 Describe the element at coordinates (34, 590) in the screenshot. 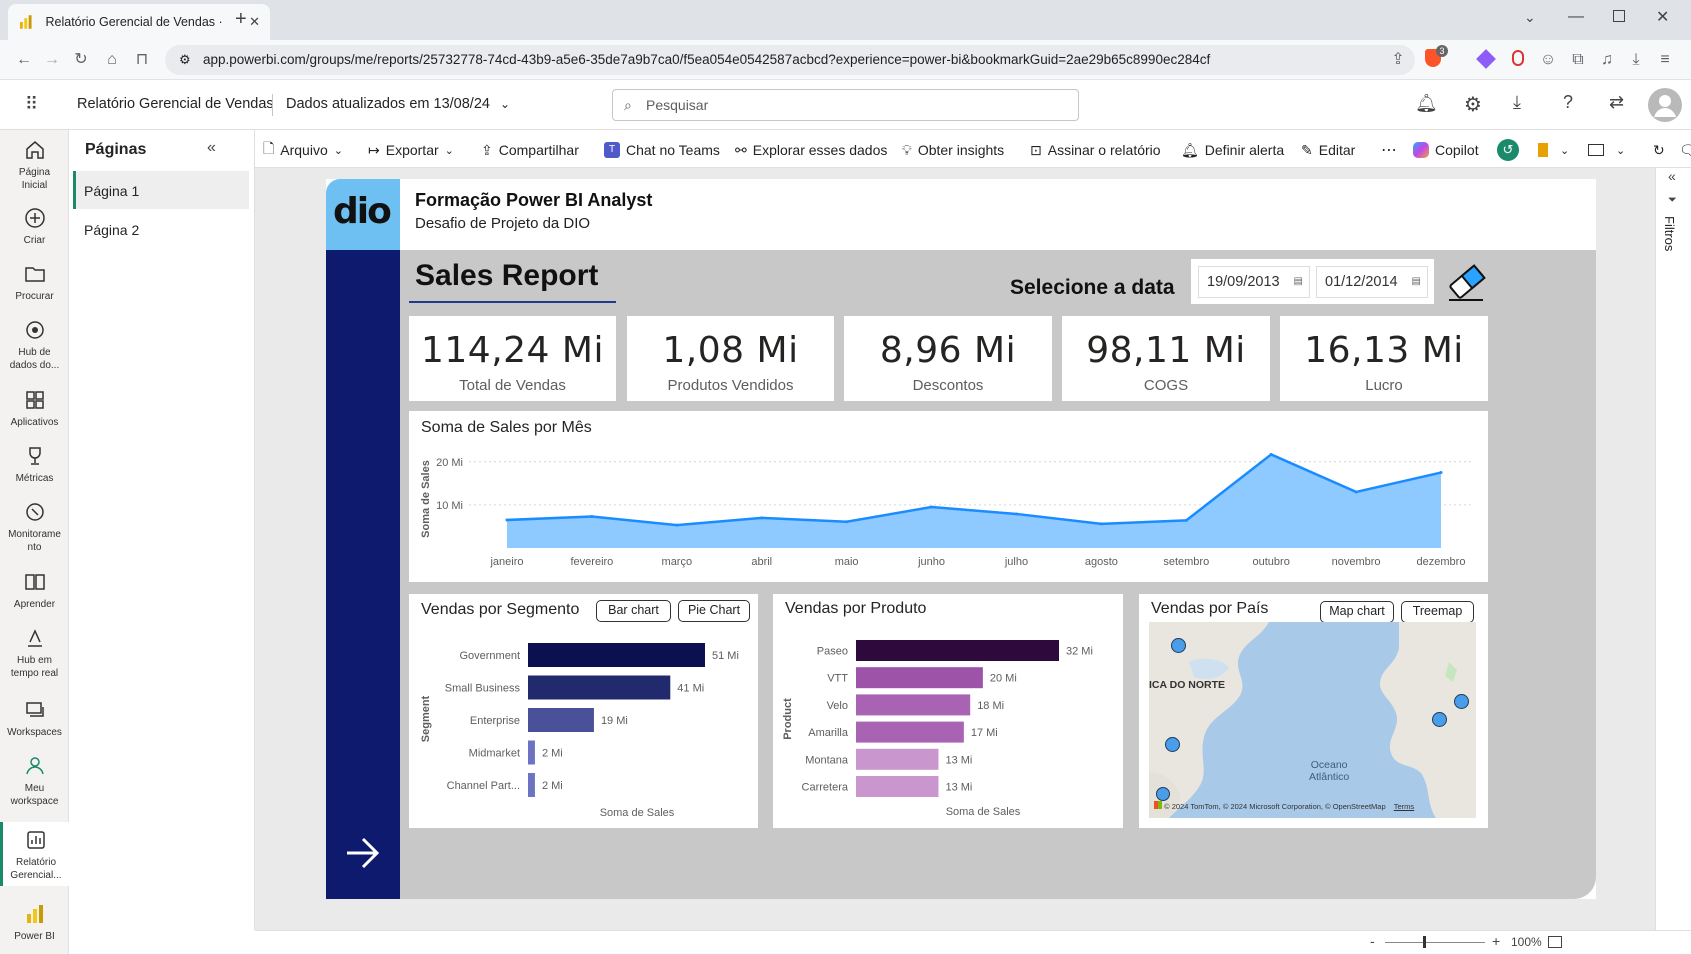

I see `rail-item-learn: Aprender` at that location.